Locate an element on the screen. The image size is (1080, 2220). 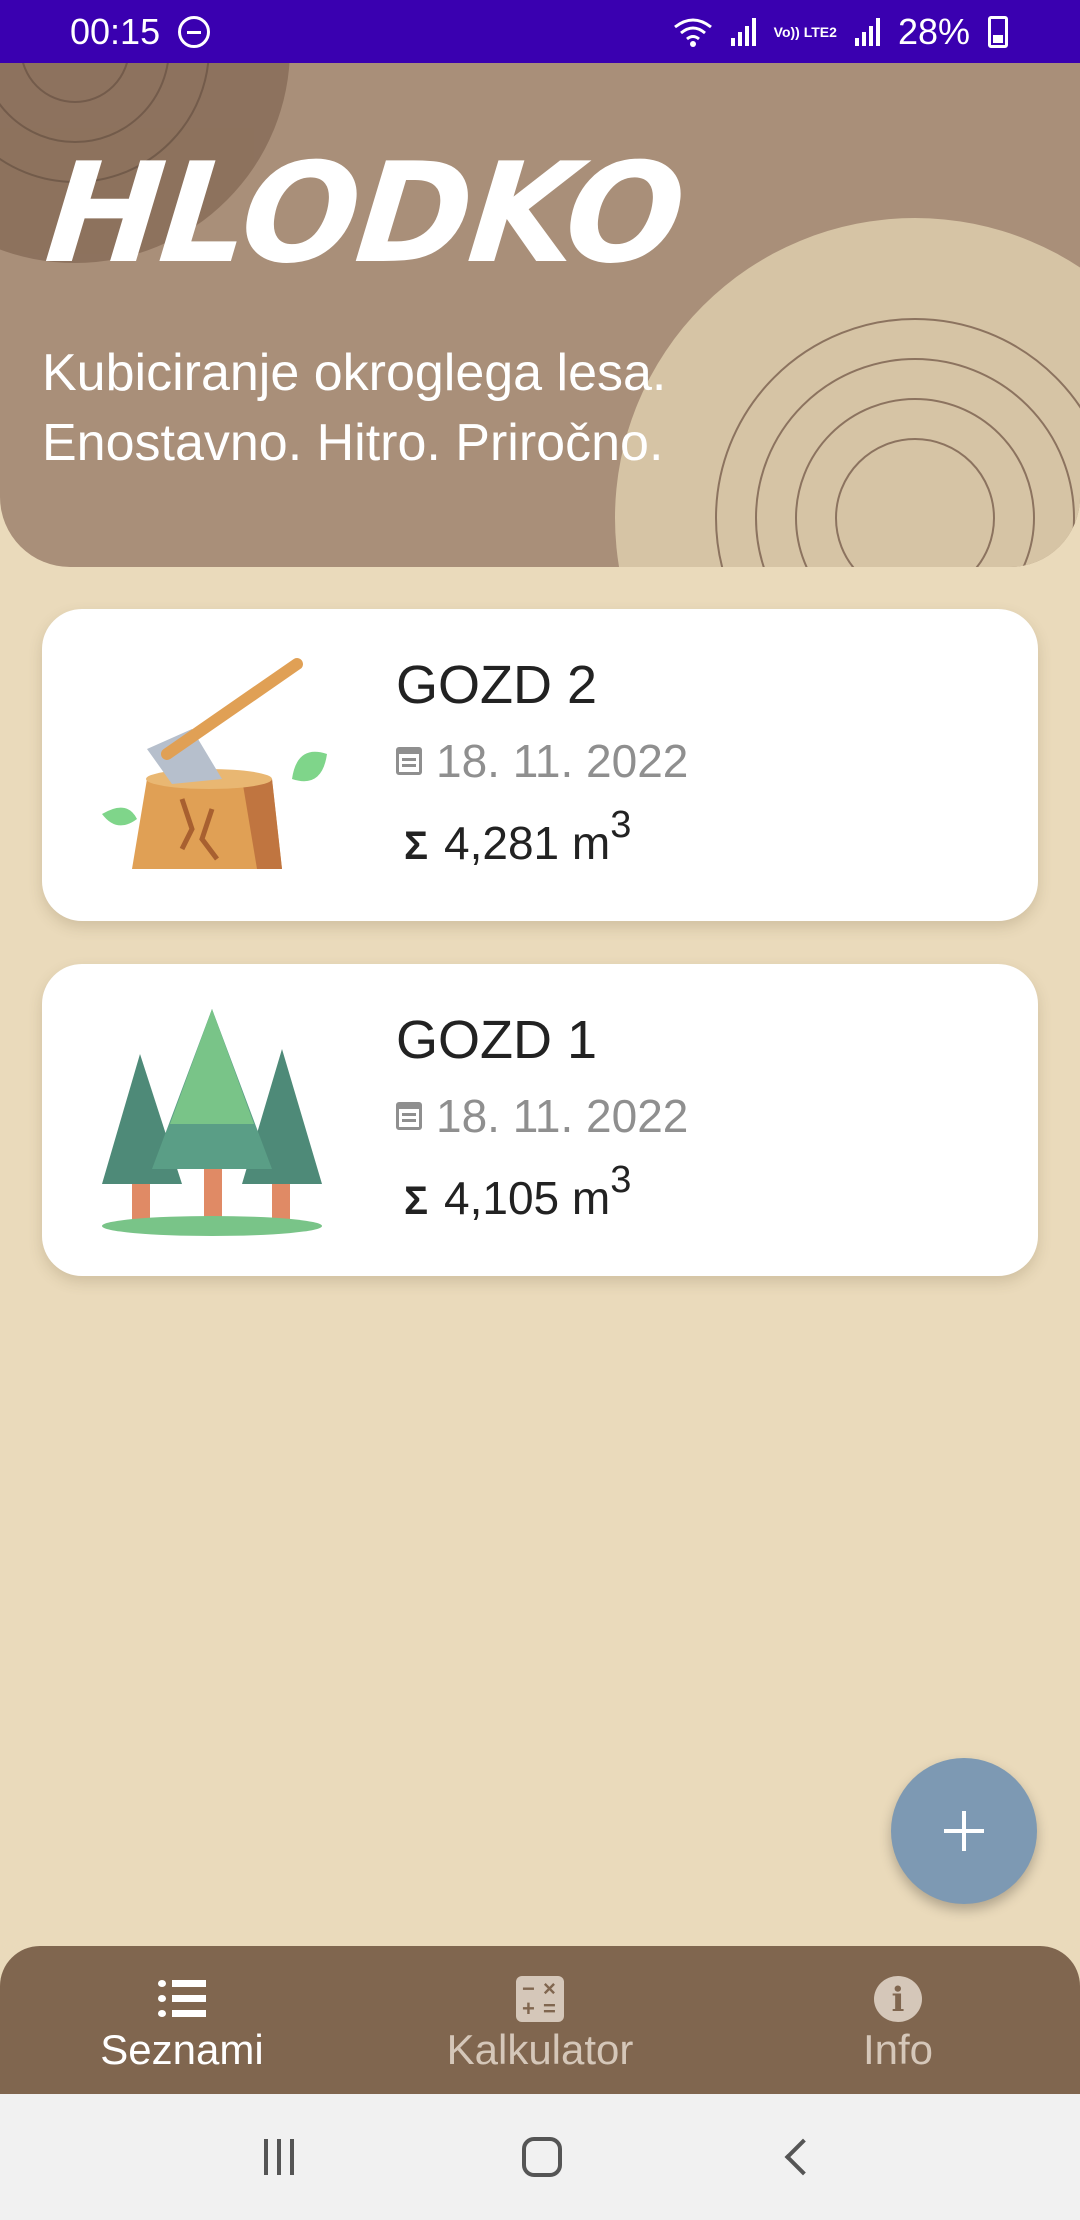
plus-icon is located at coordinates (964, 1831).